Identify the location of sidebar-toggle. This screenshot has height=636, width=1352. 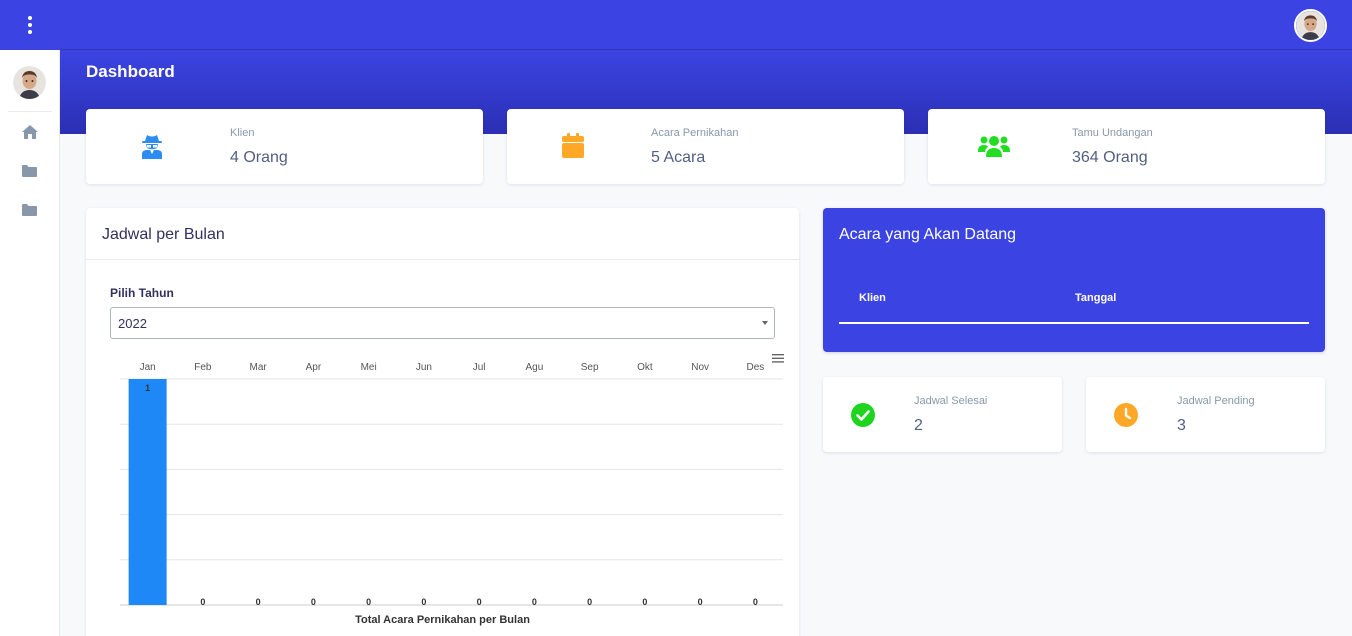
(30, 25).